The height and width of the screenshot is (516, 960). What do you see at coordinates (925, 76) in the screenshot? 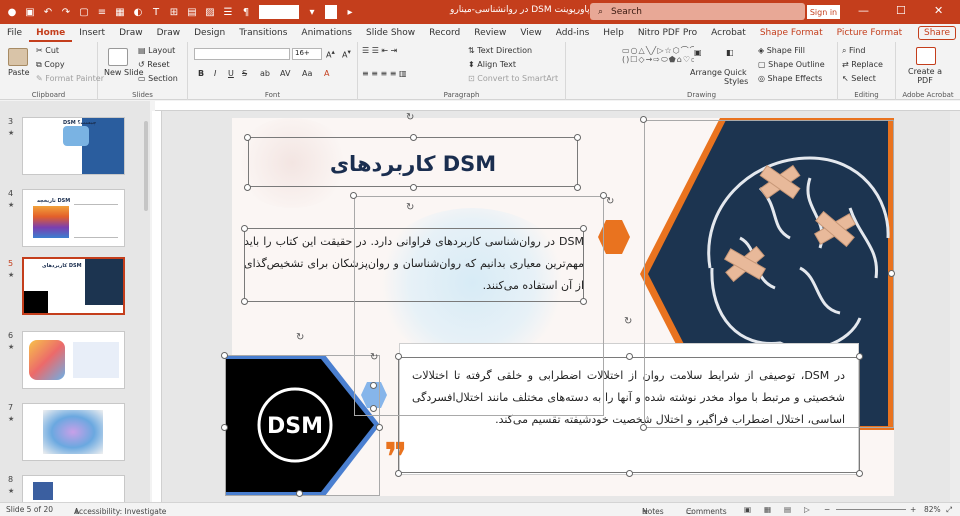
I see `create-pdf-button: Create a PDF` at bounding box center [925, 76].